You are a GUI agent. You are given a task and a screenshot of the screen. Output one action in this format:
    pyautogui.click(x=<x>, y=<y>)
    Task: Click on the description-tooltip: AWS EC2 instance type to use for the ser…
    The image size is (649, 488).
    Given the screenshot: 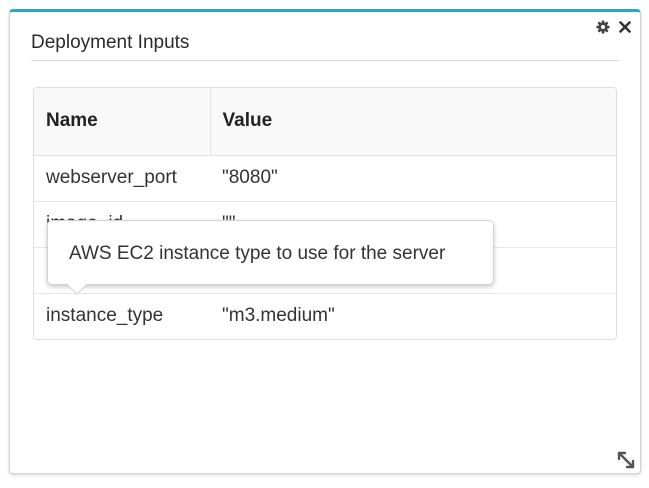 What is the action you would take?
    pyautogui.click(x=270, y=257)
    